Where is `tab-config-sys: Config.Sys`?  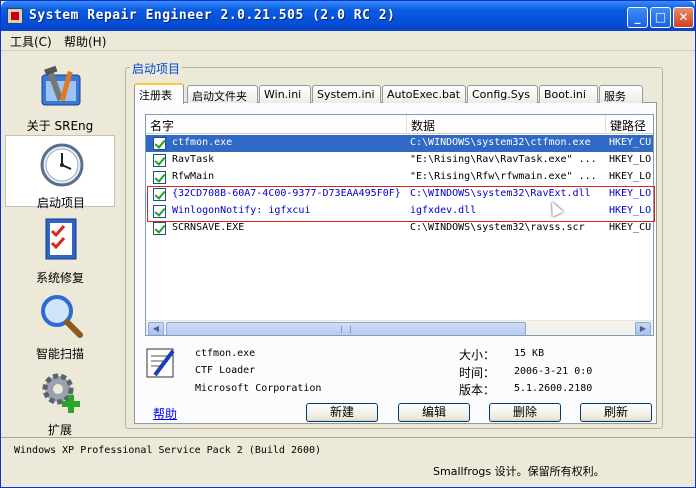 tab-config-sys: Config.Sys is located at coordinates (502, 94).